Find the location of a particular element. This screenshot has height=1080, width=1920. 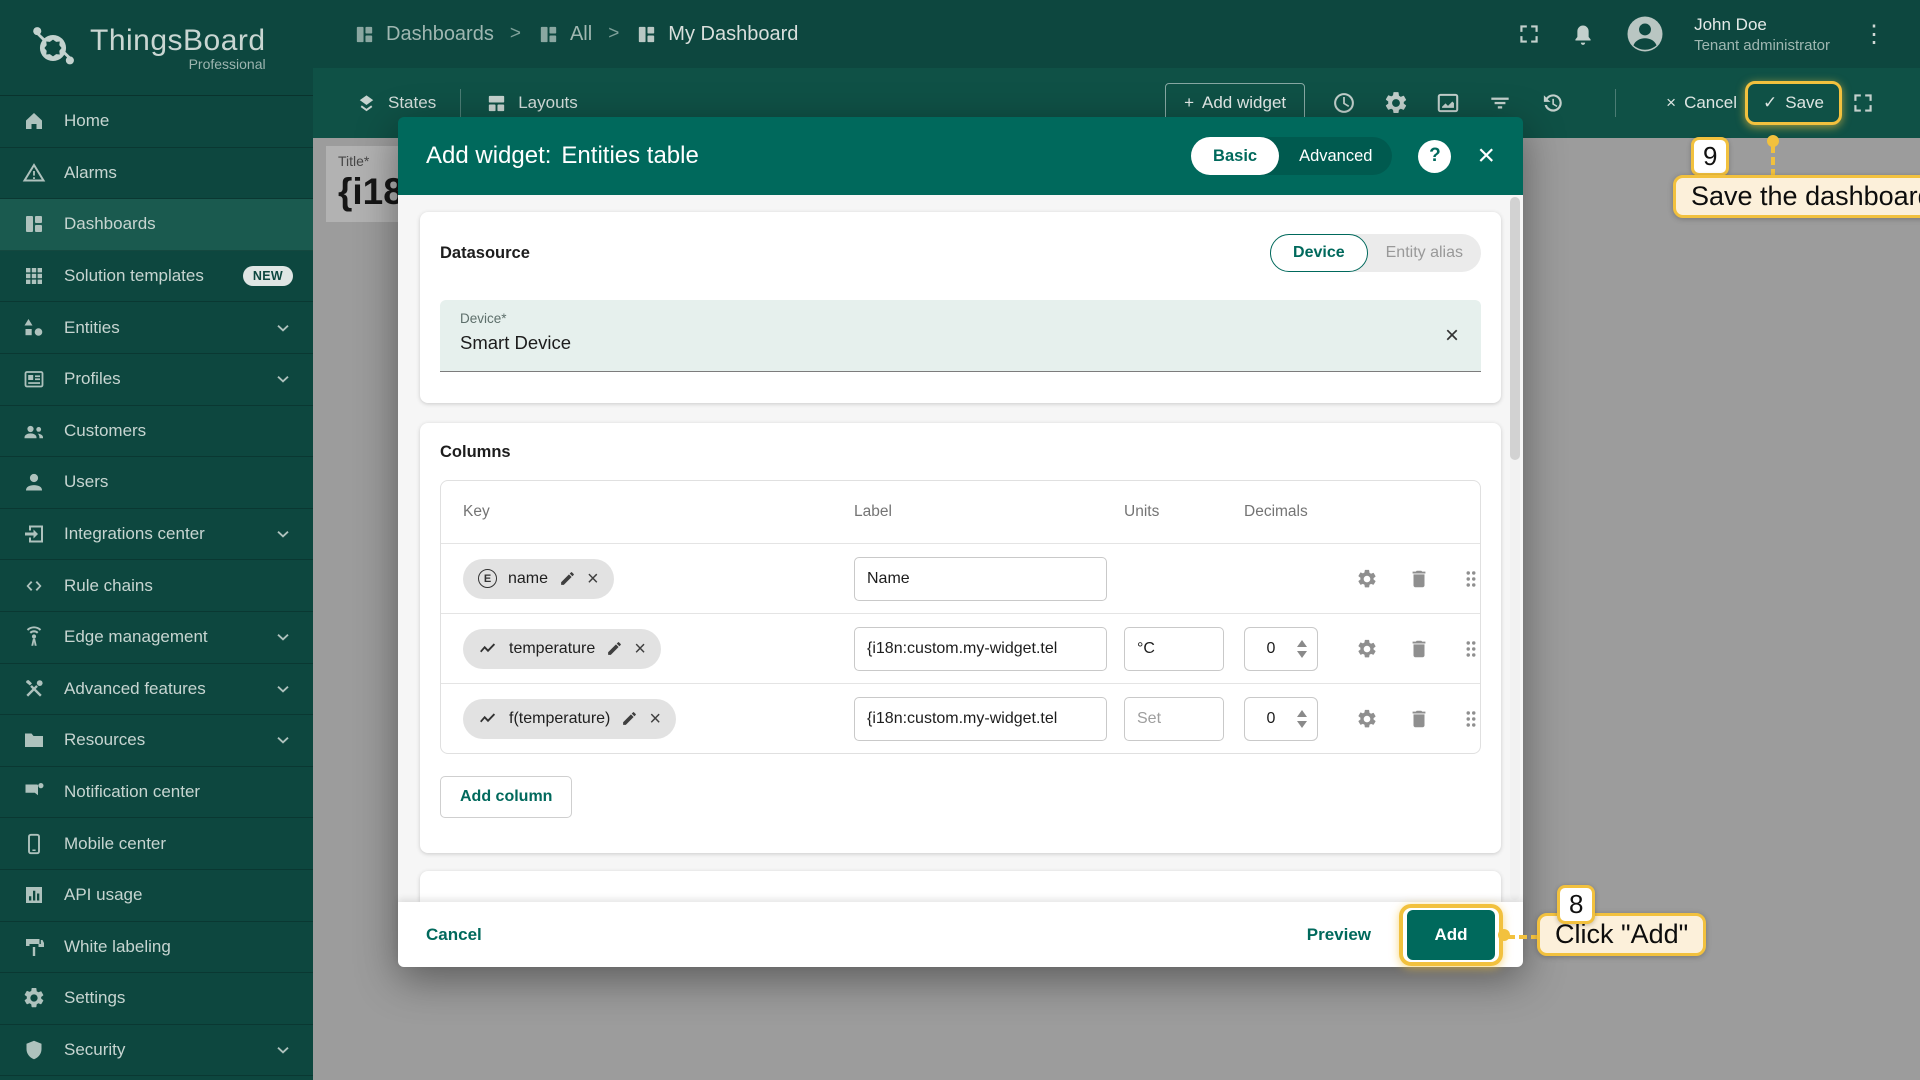

user-name: John Doe is located at coordinates (1730, 24).